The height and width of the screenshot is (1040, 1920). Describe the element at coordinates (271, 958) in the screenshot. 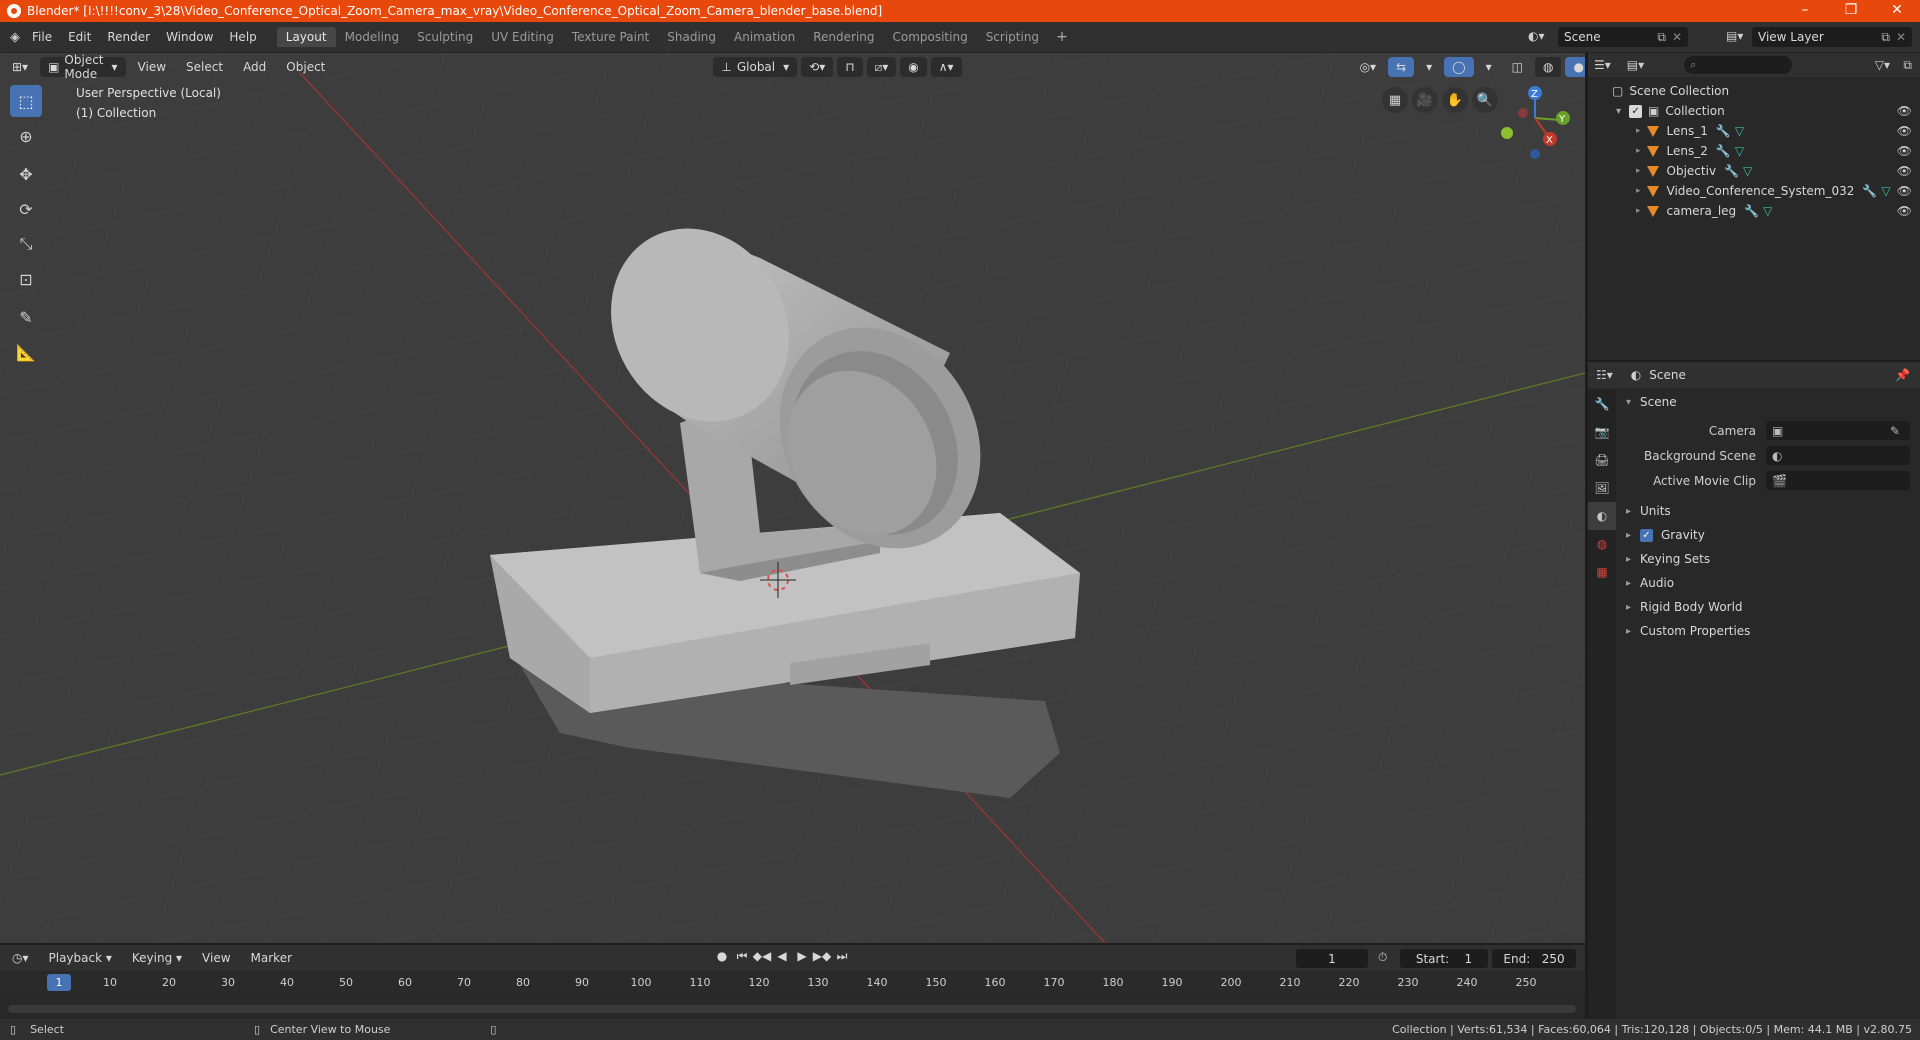

I see `menu-marker: Marker` at that location.